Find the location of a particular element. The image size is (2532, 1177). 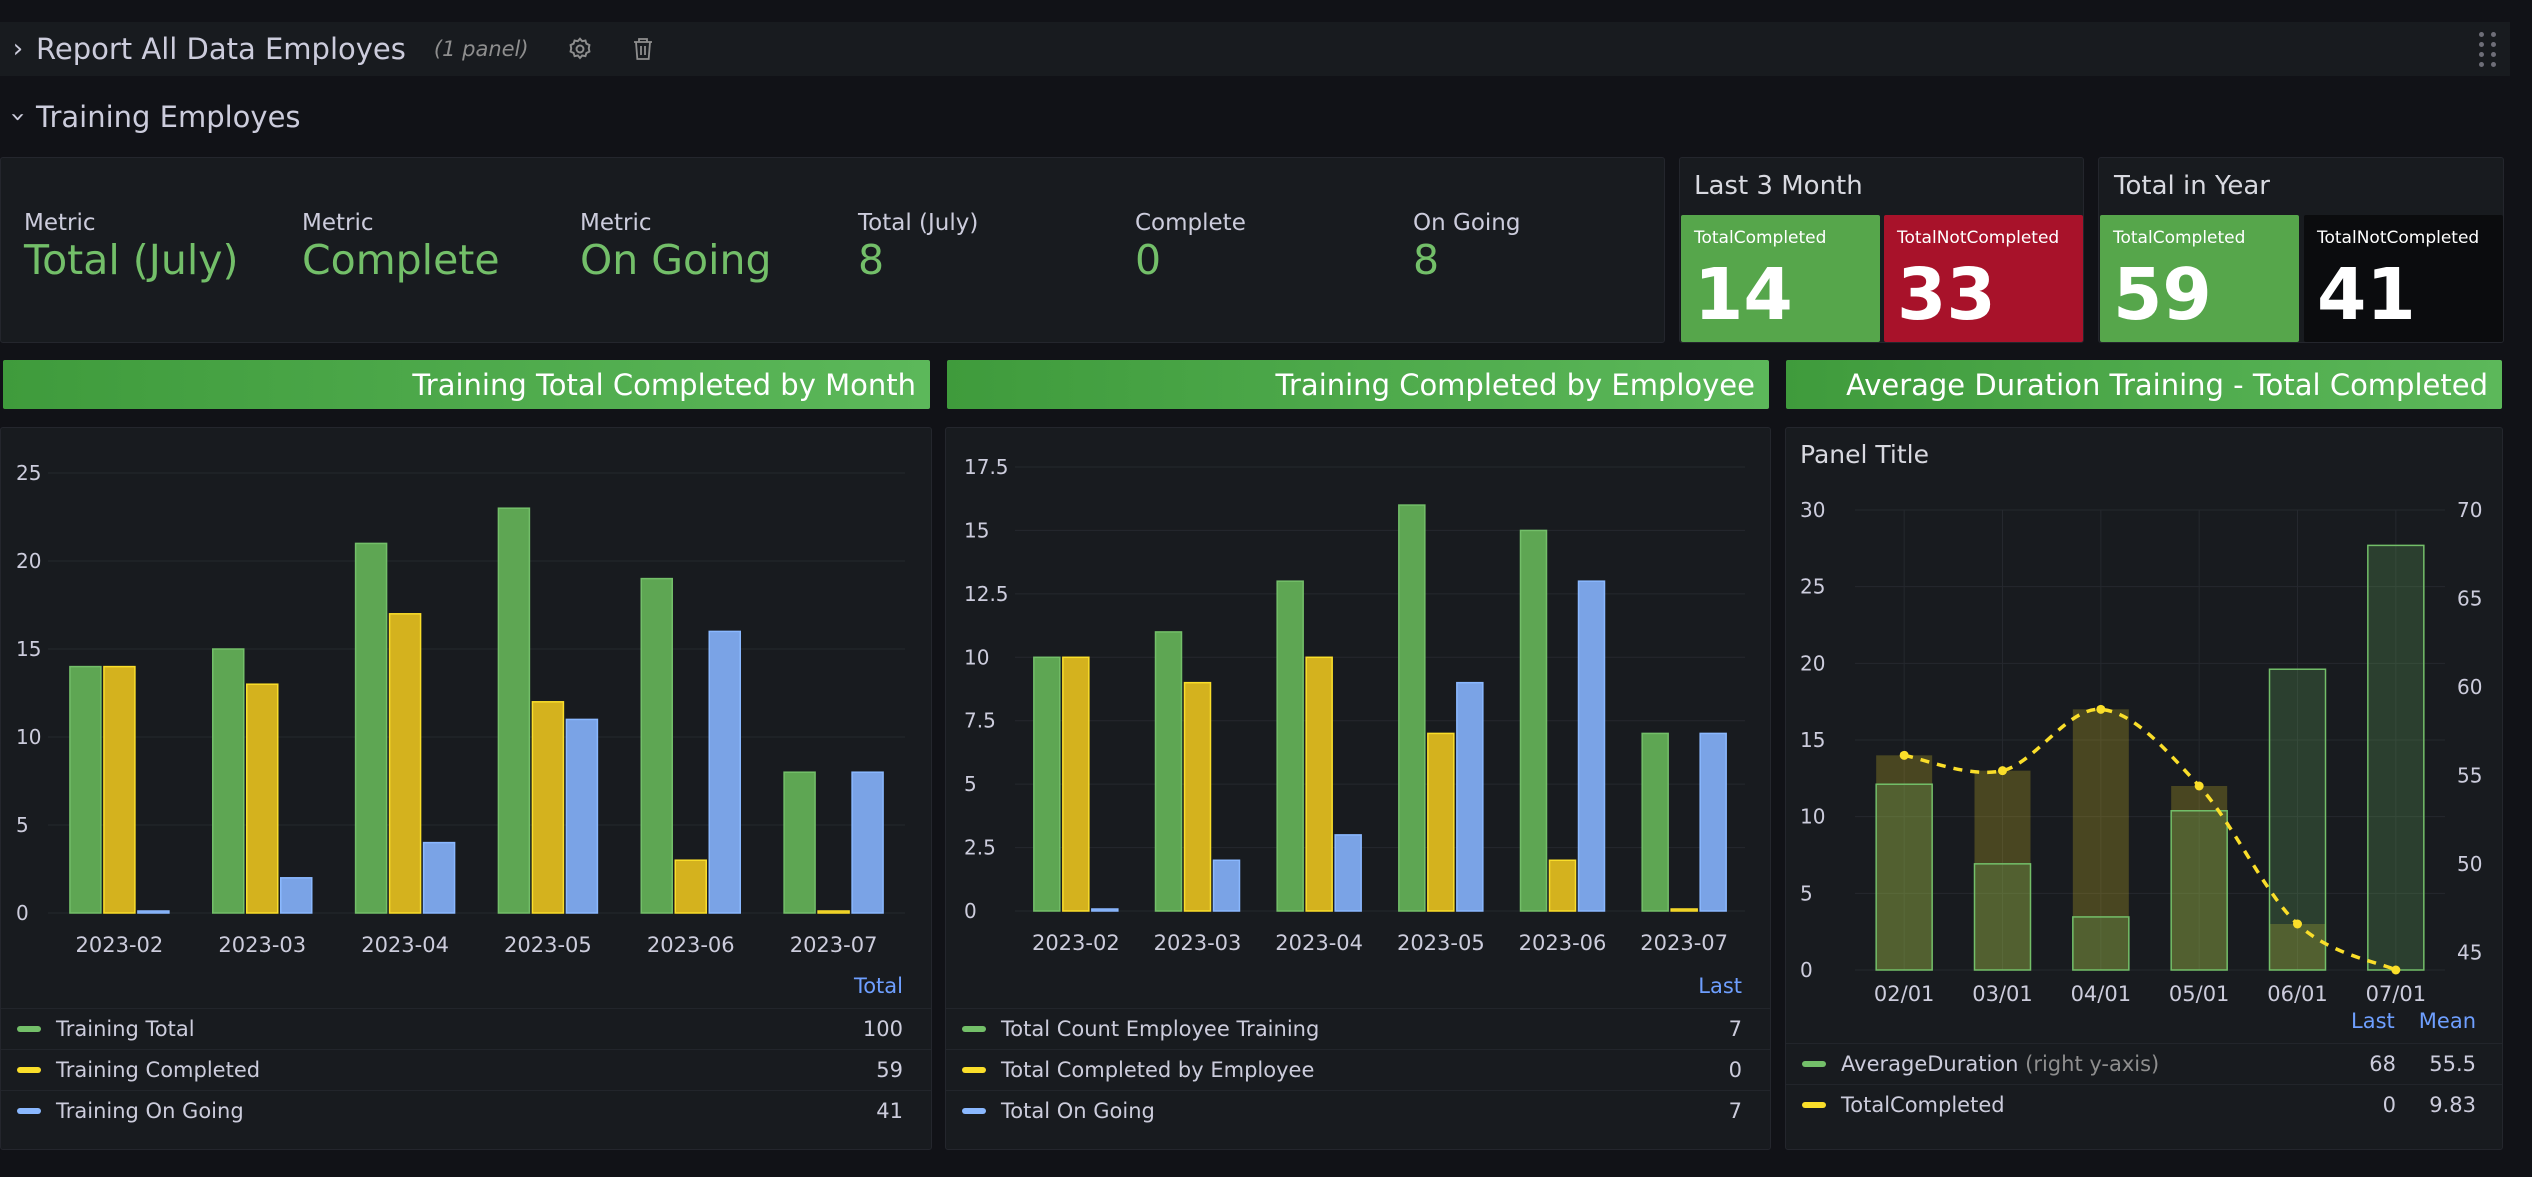

chevron-right-icon: › is located at coordinates (18, 49).